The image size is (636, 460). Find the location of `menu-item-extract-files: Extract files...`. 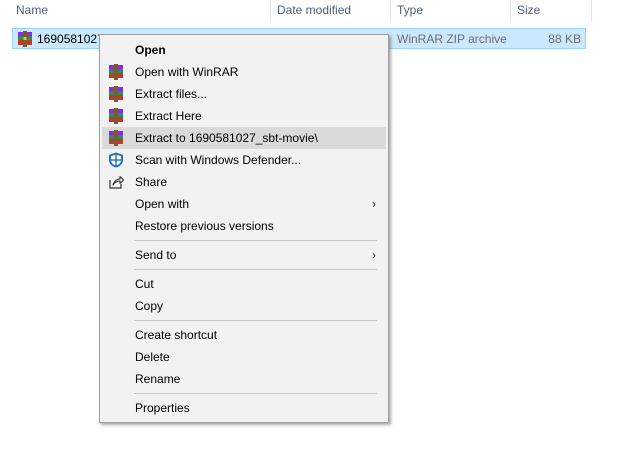

menu-item-extract-files: Extract files... is located at coordinates (244, 94).